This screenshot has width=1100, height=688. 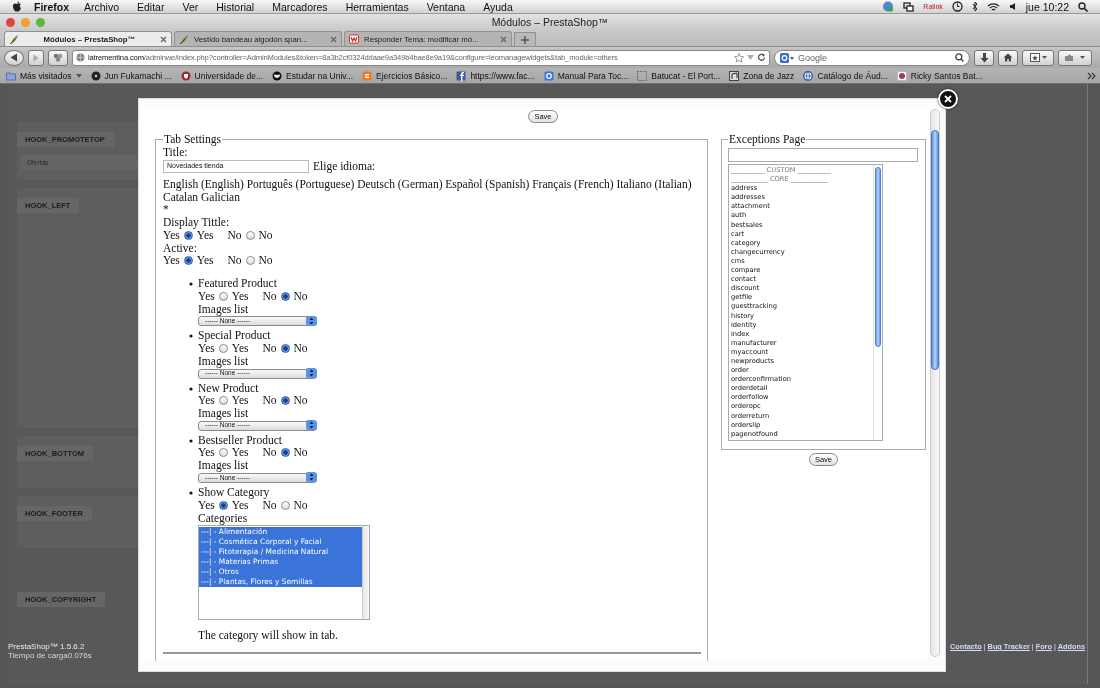 What do you see at coordinates (377, 6) in the screenshot?
I see `menu-item: Herramientas` at bounding box center [377, 6].